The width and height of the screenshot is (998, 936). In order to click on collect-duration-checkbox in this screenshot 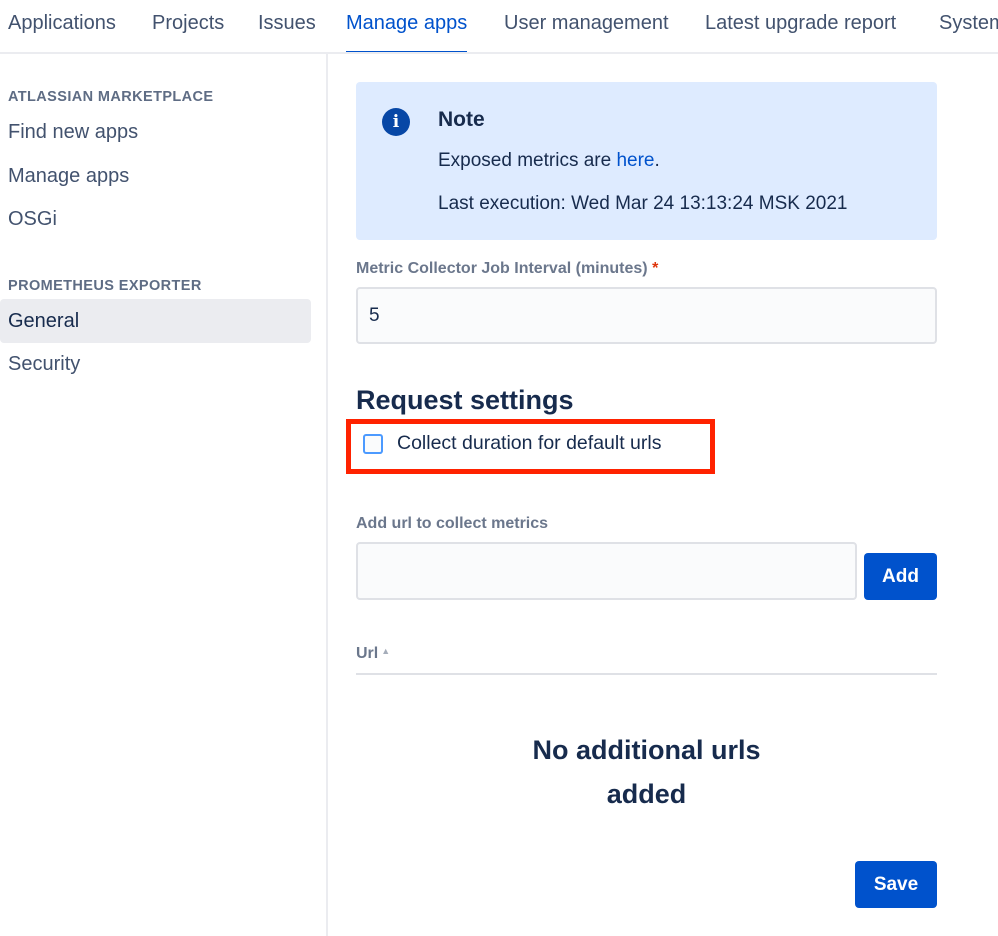, I will do `click(373, 444)`.